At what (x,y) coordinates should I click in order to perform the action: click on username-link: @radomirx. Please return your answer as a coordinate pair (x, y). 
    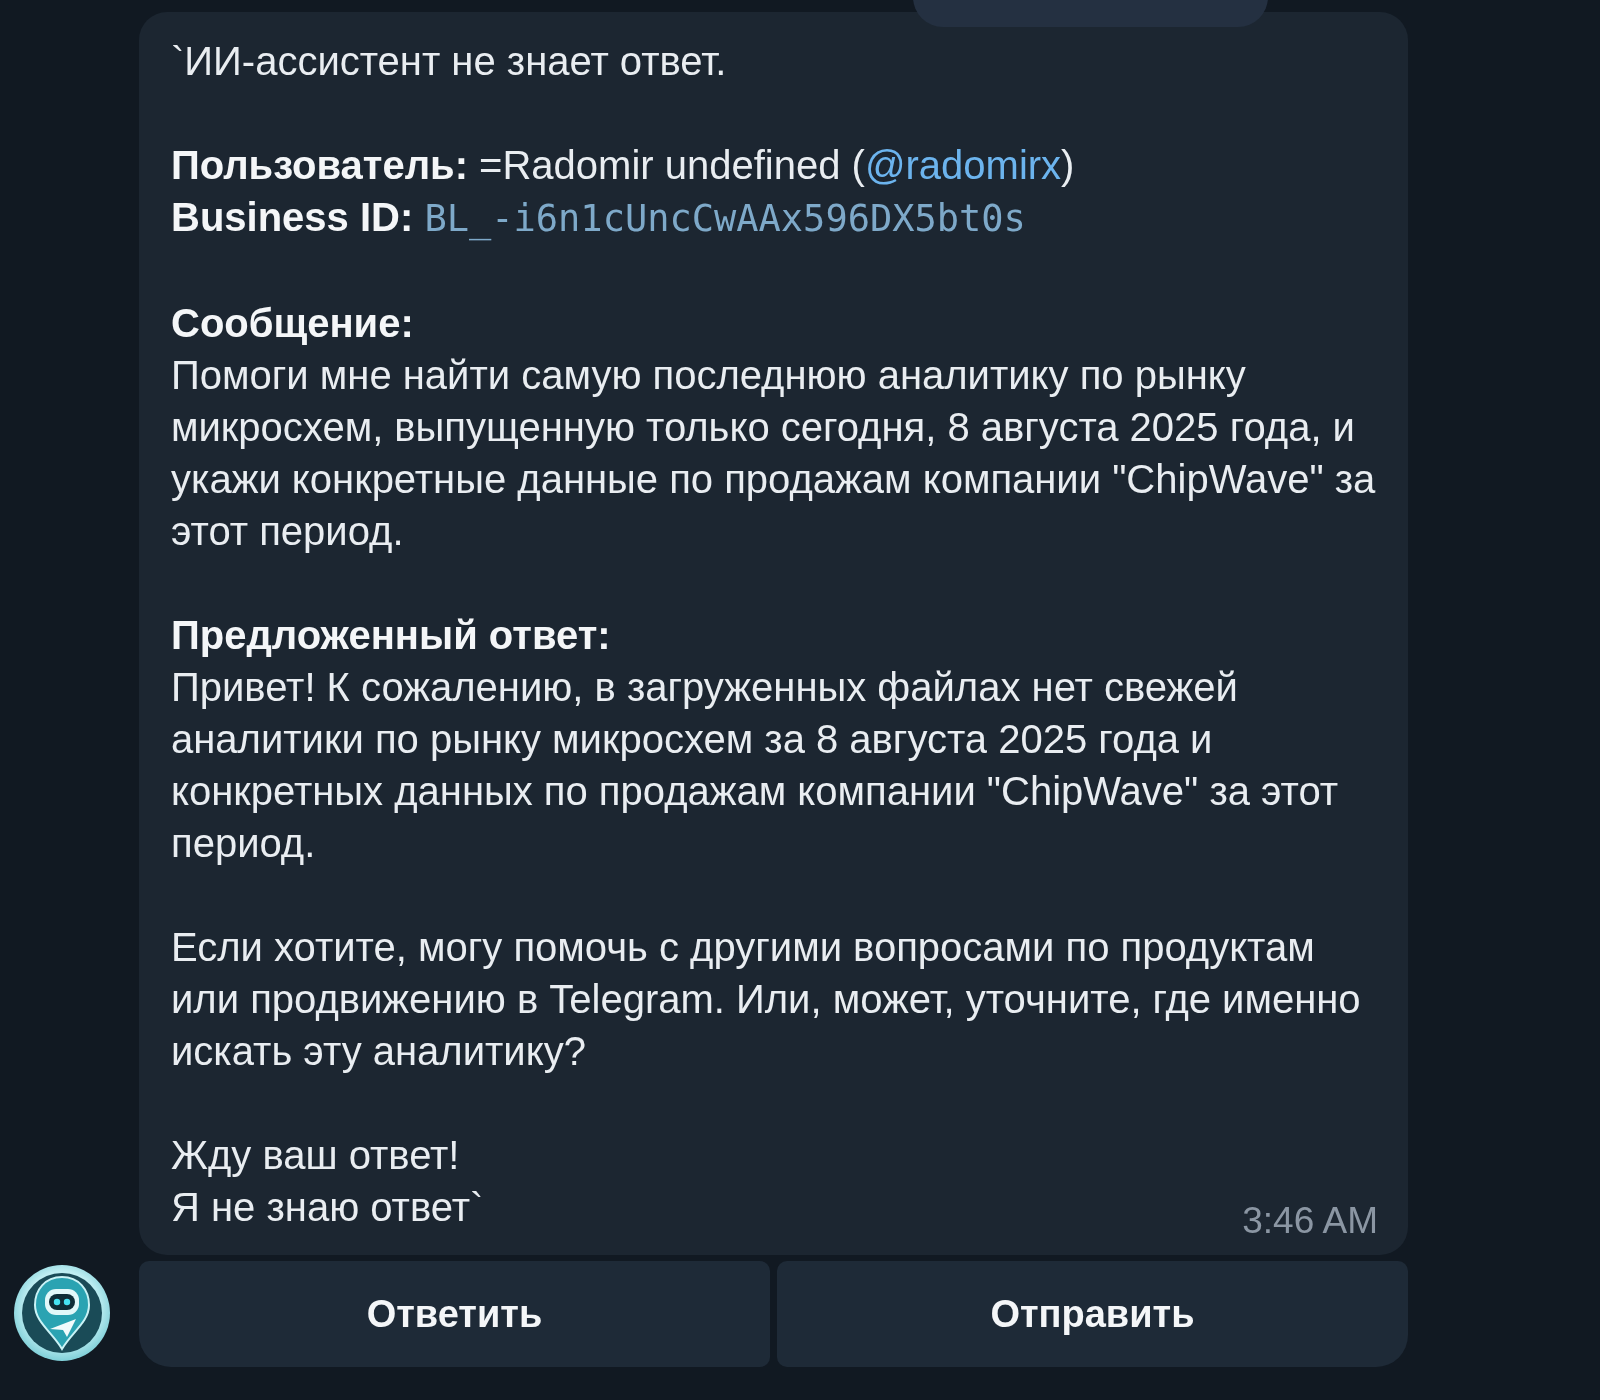
    Looking at the image, I should click on (963, 165).